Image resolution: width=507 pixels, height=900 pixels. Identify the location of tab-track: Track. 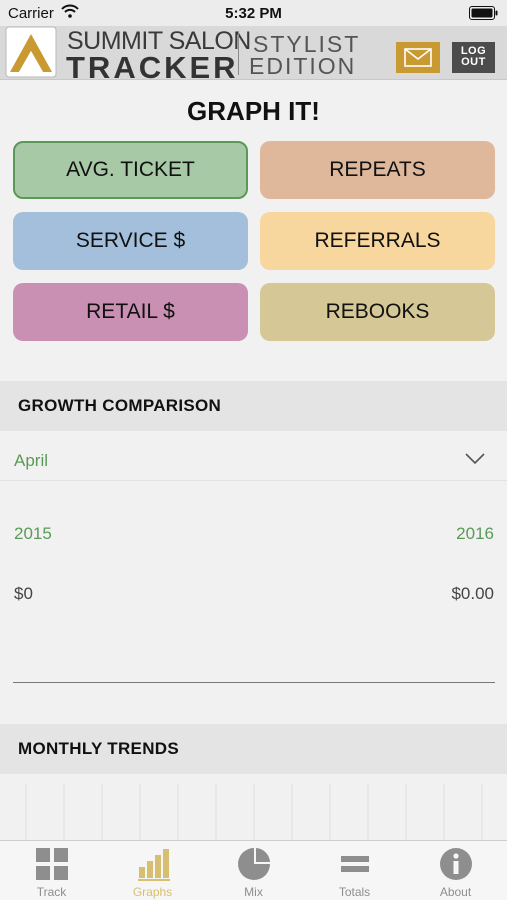
(51, 870).